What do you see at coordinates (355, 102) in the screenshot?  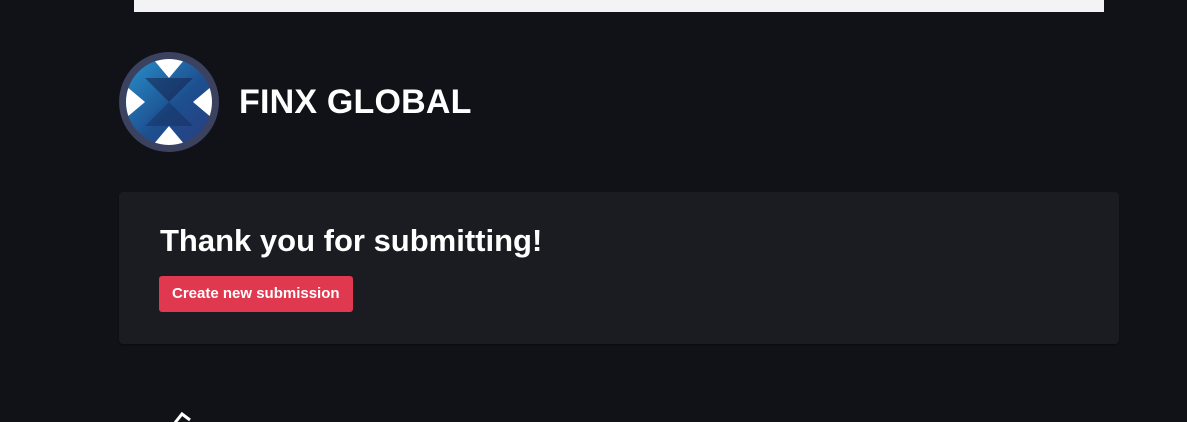 I see `brand-name: FINX GLOBAL` at bounding box center [355, 102].